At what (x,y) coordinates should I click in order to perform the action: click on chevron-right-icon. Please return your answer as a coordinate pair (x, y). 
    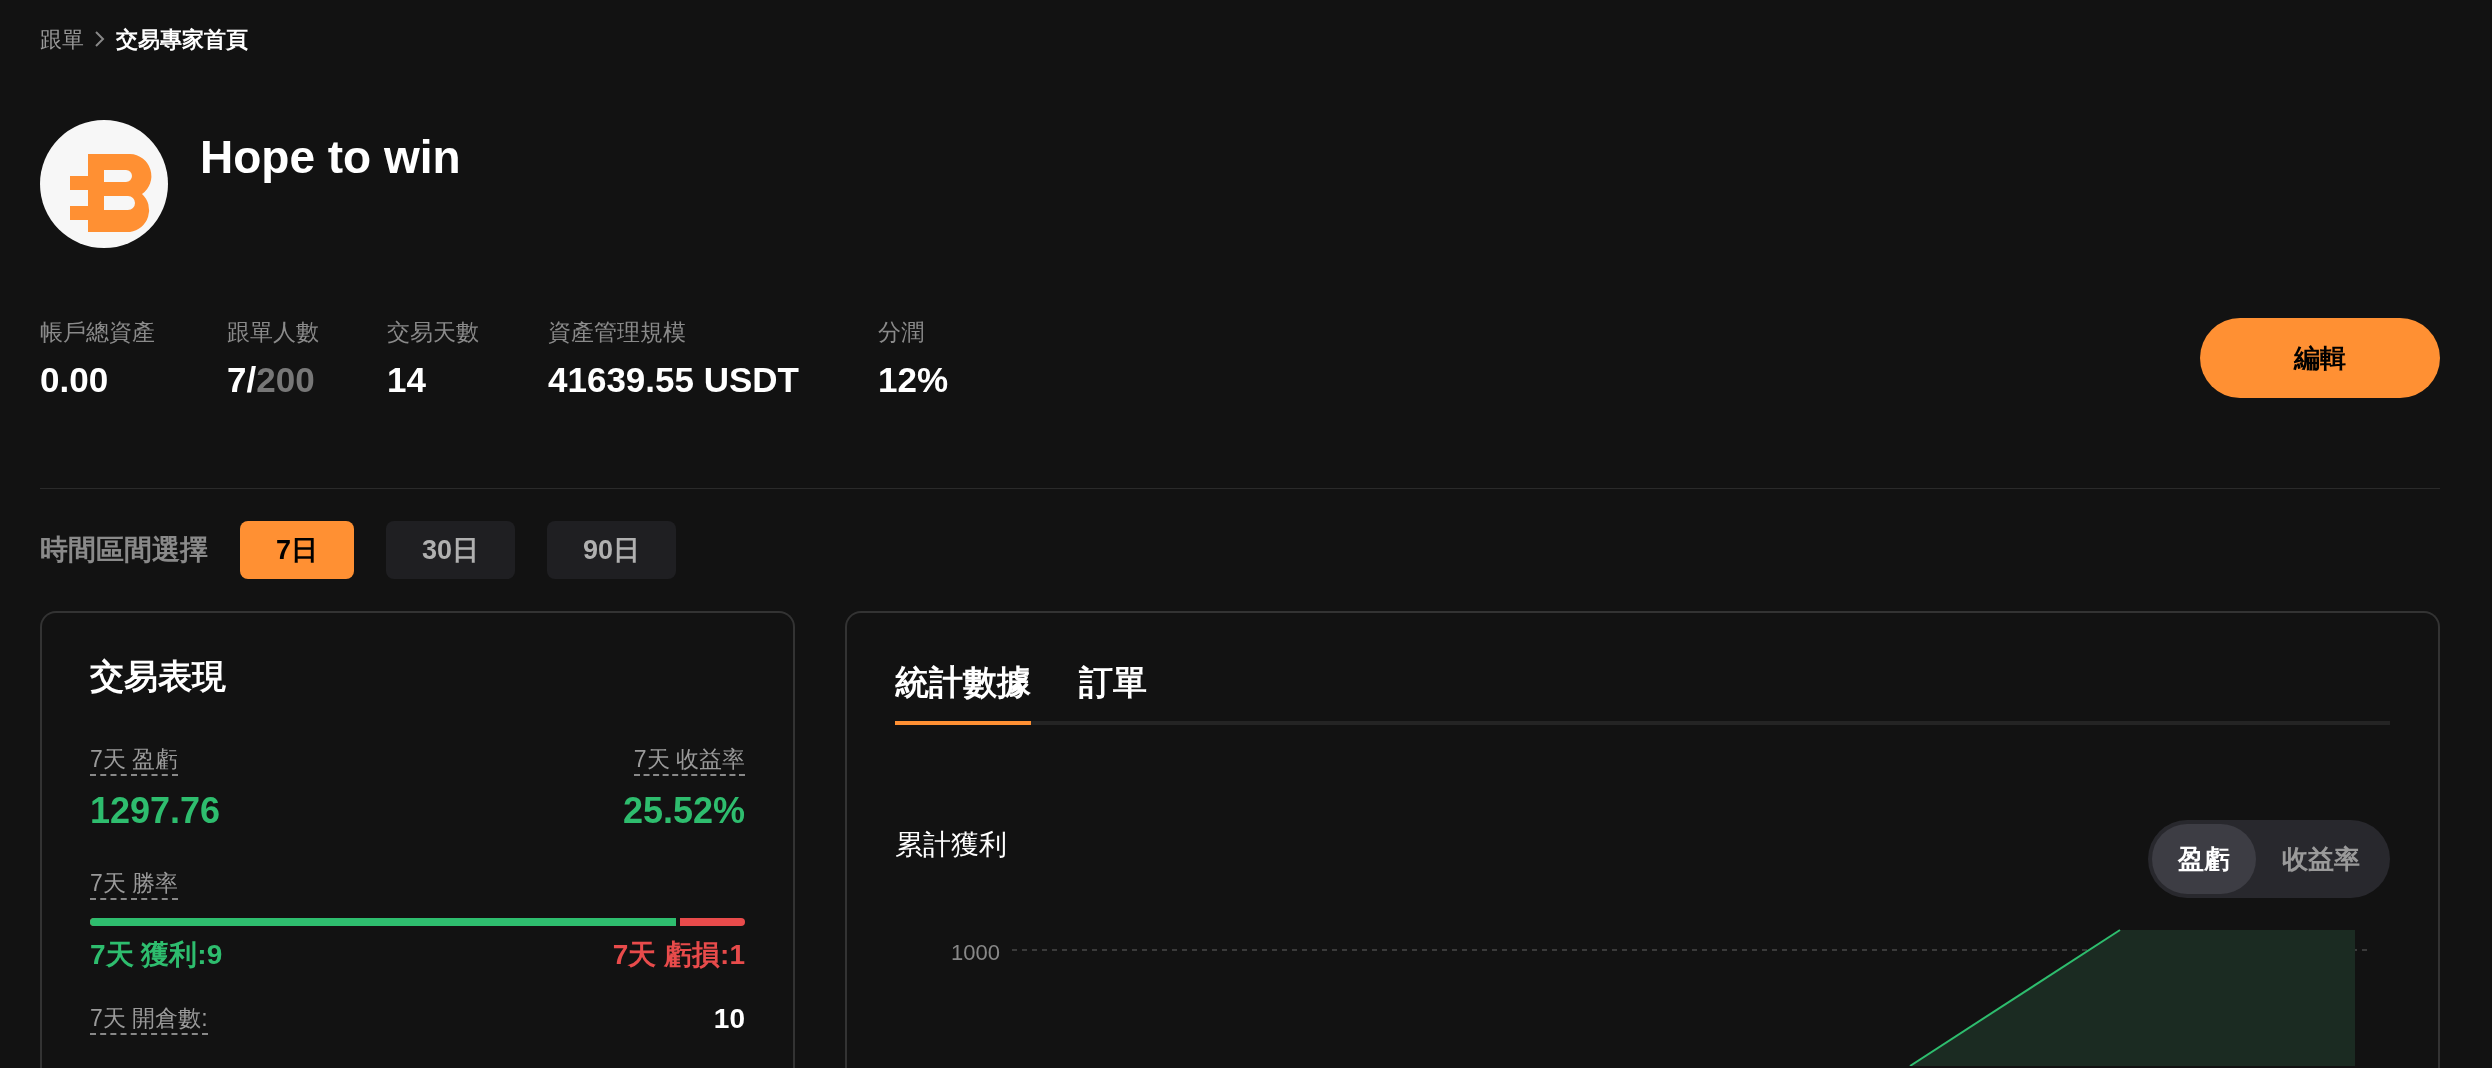
    Looking at the image, I should click on (100, 39).